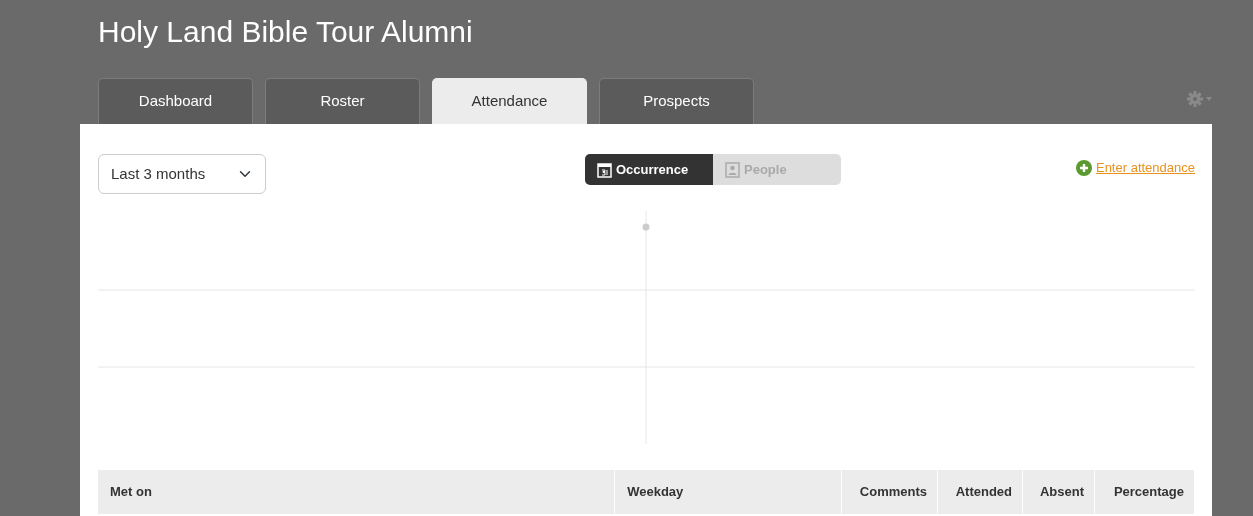  What do you see at coordinates (604, 169) in the screenshot?
I see `calendar-icon` at bounding box center [604, 169].